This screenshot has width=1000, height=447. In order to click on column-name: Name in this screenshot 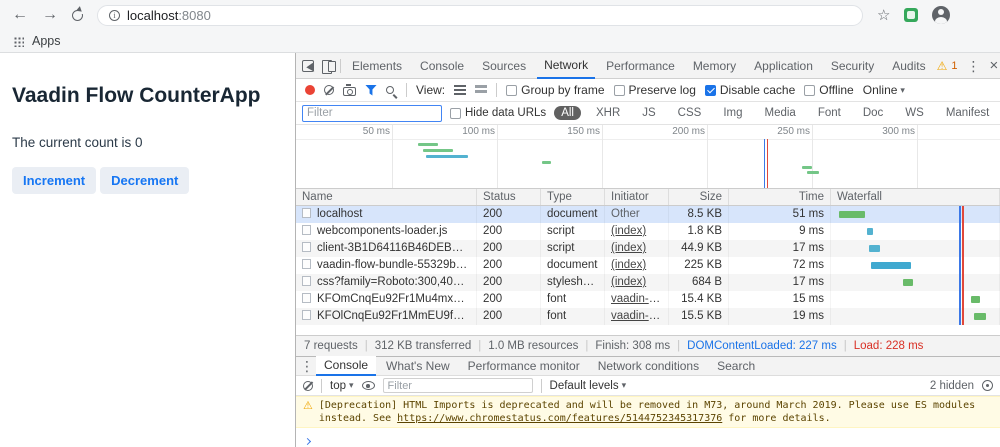, I will do `click(386, 197)`.